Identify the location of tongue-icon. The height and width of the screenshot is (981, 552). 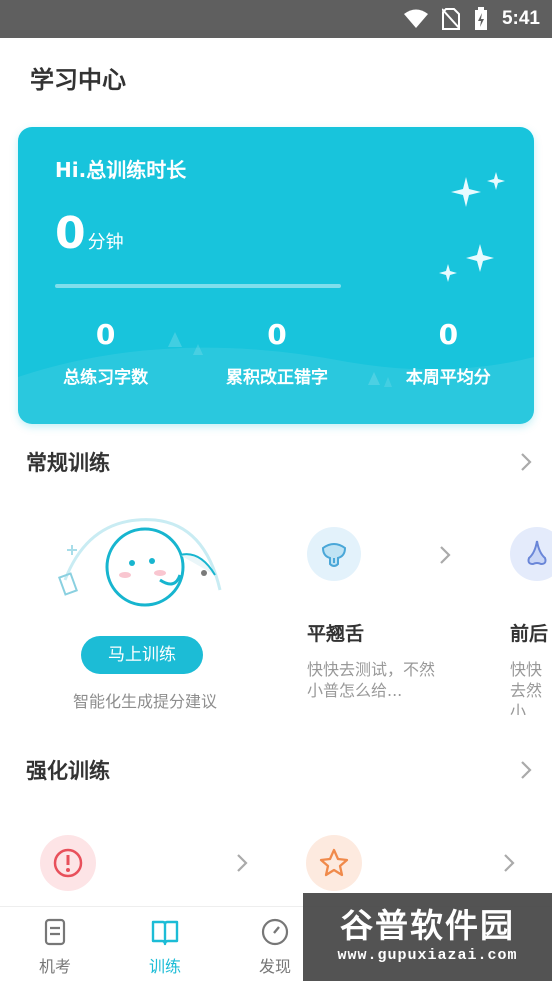
(334, 554).